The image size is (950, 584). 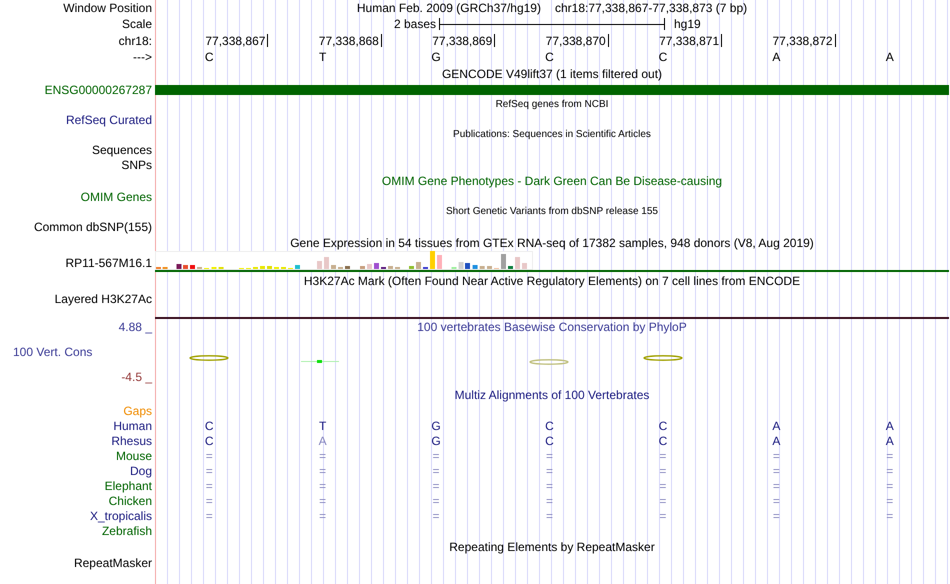 What do you see at coordinates (235, 41) in the screenshot?
I see `coordinate-label: 77,338,867` at bounding box center [235, 41].